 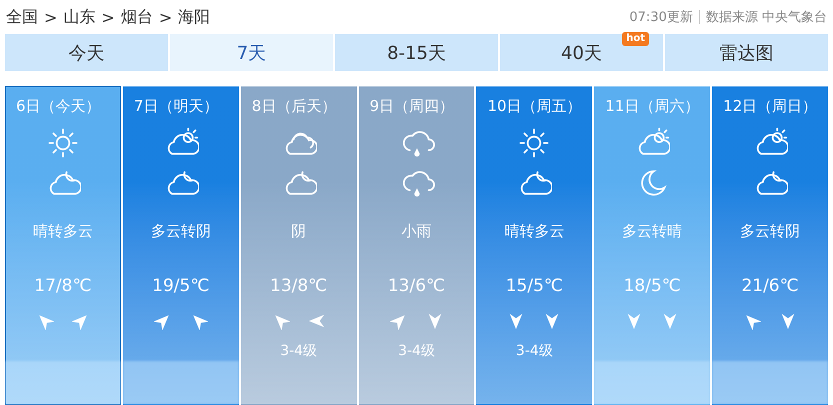 What do you see at coordinates (194, 17) in the screenshot?
I see `breadcrumb-link: 海阳` at bounding box center [194, 17].